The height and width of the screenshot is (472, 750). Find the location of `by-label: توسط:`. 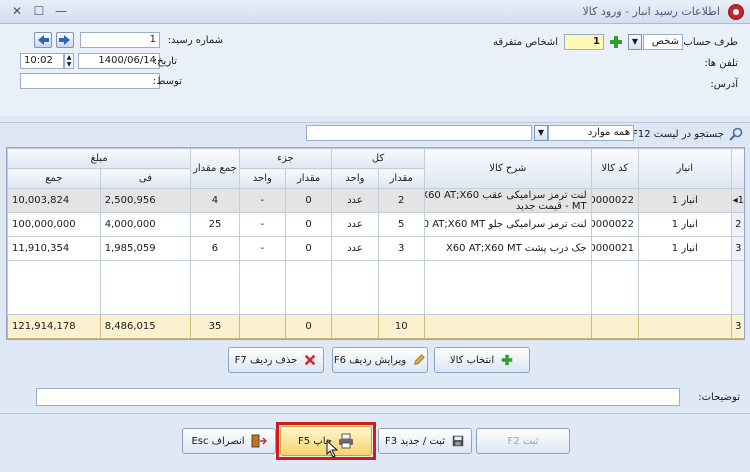

by-label: توسط: is located at coordinates (167, 81).